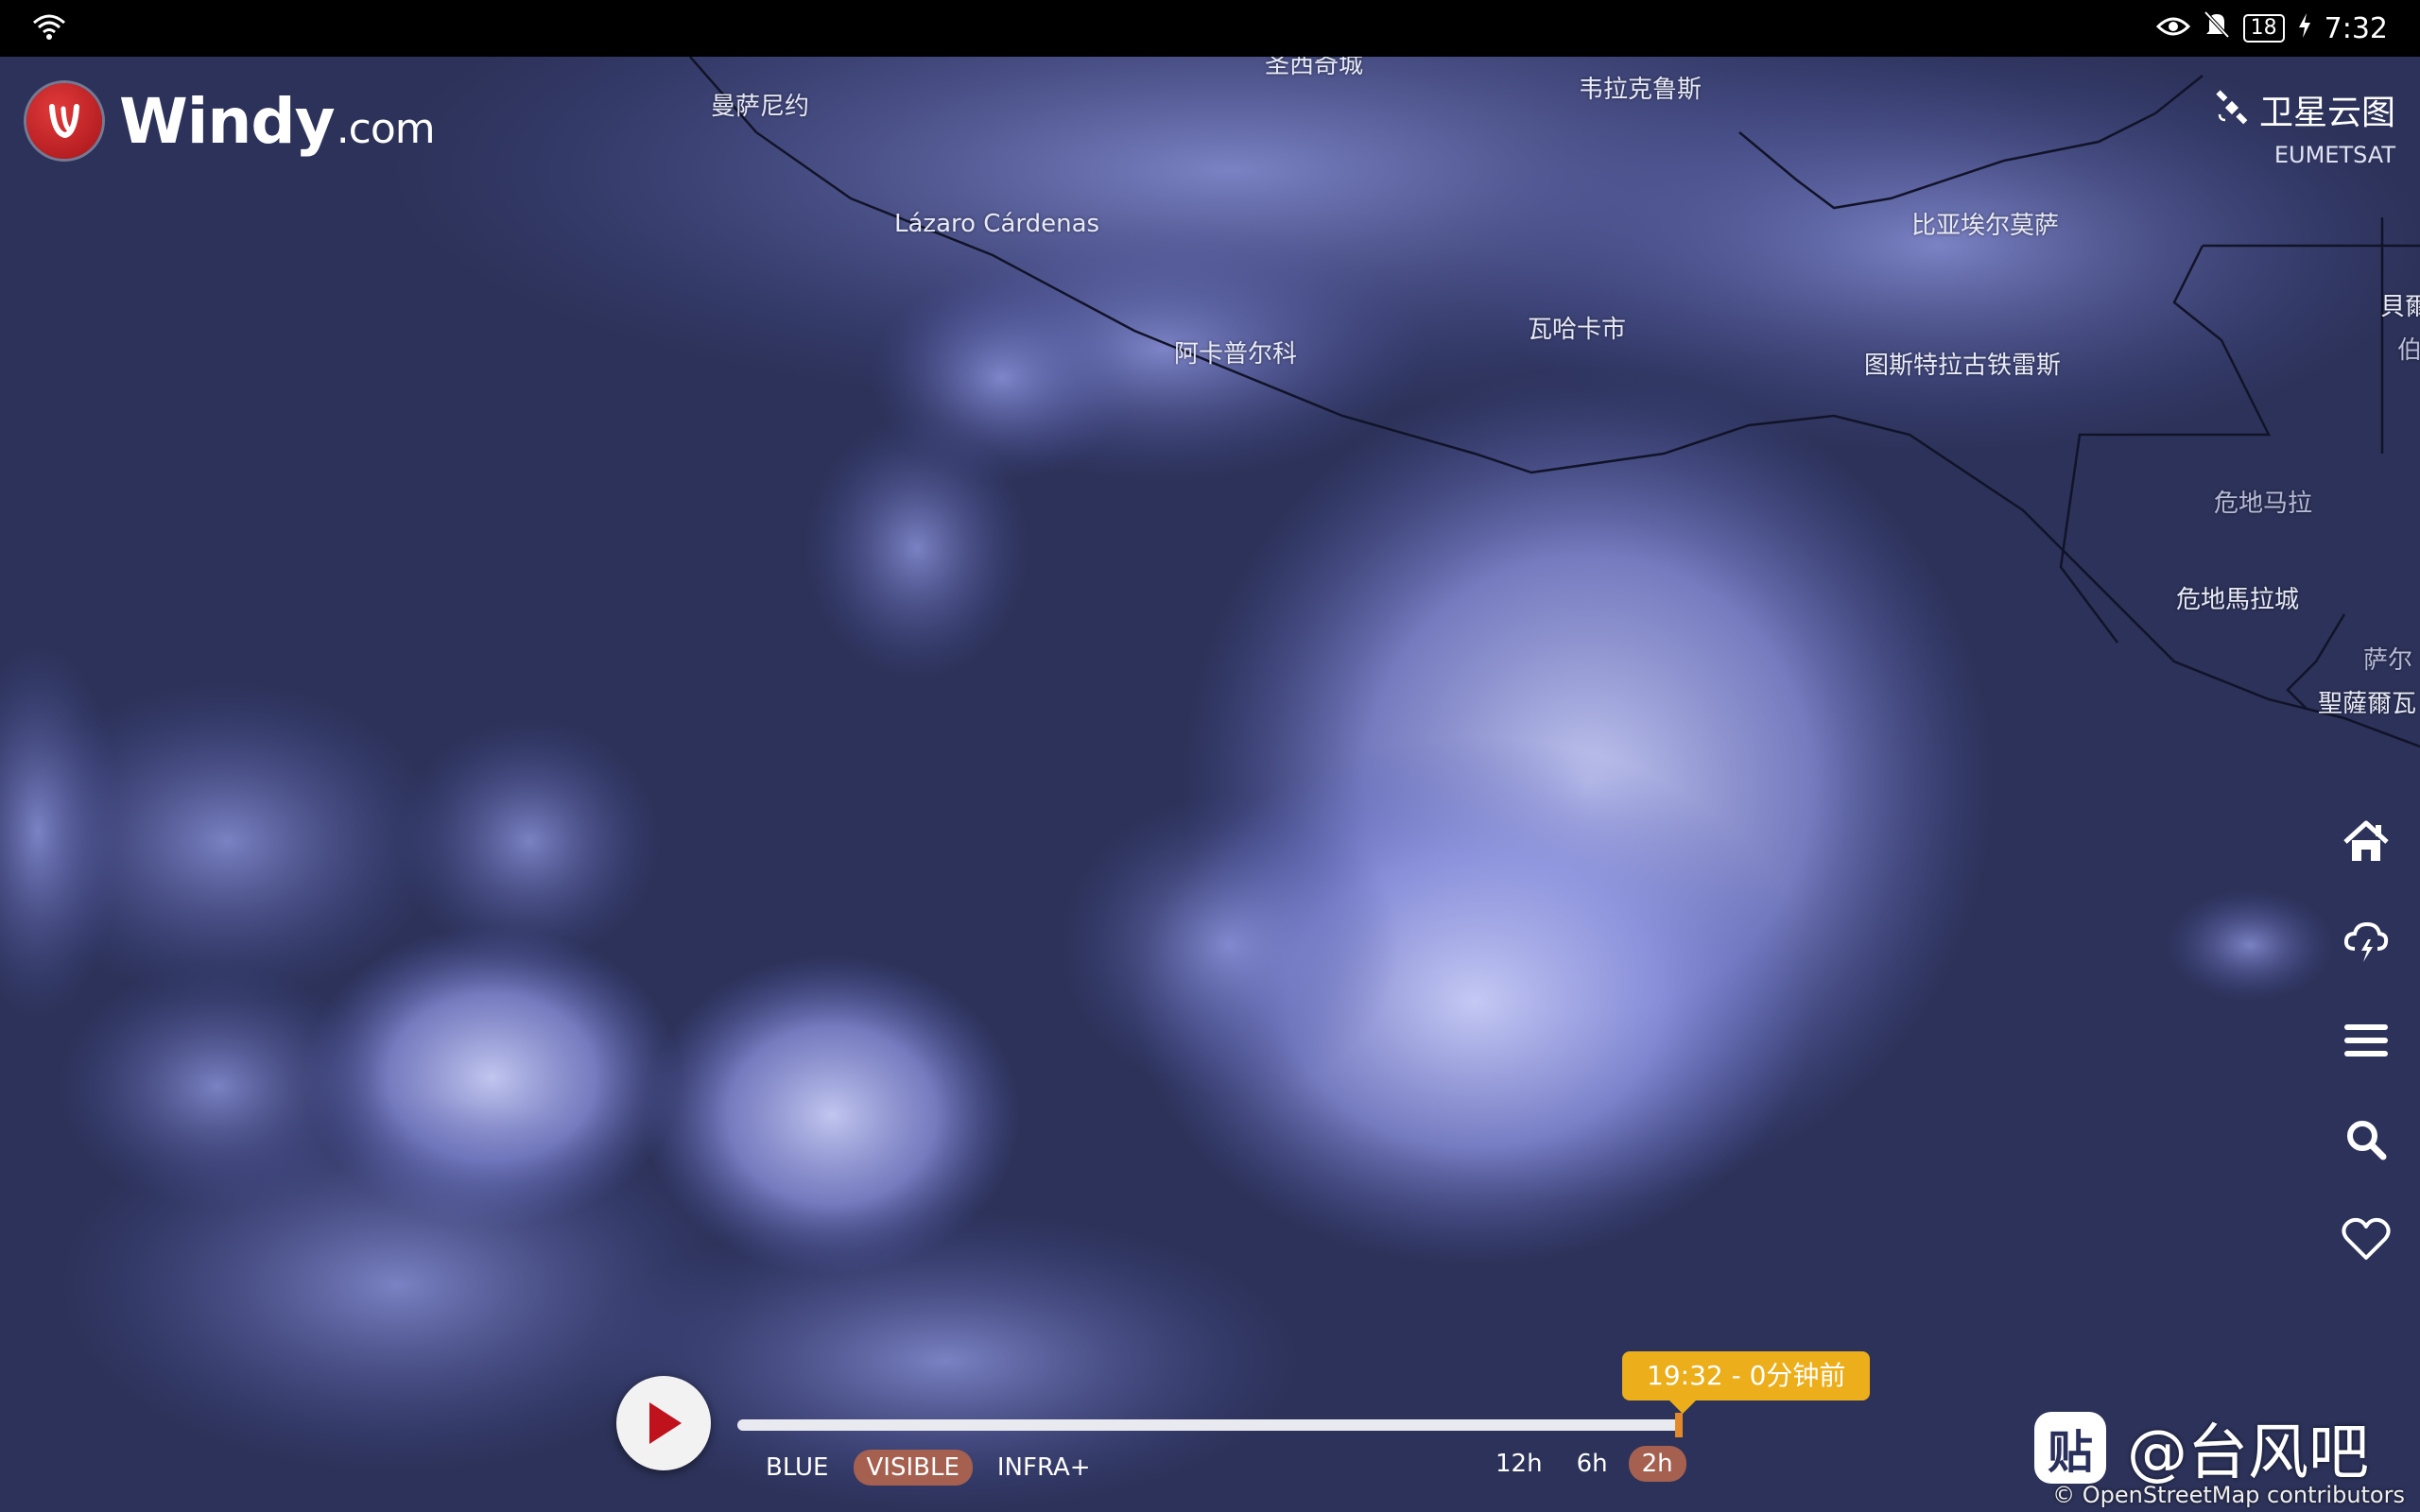  I want to click on layer-info: 卫星云图 EUMETSAT, so click(2304, 126).